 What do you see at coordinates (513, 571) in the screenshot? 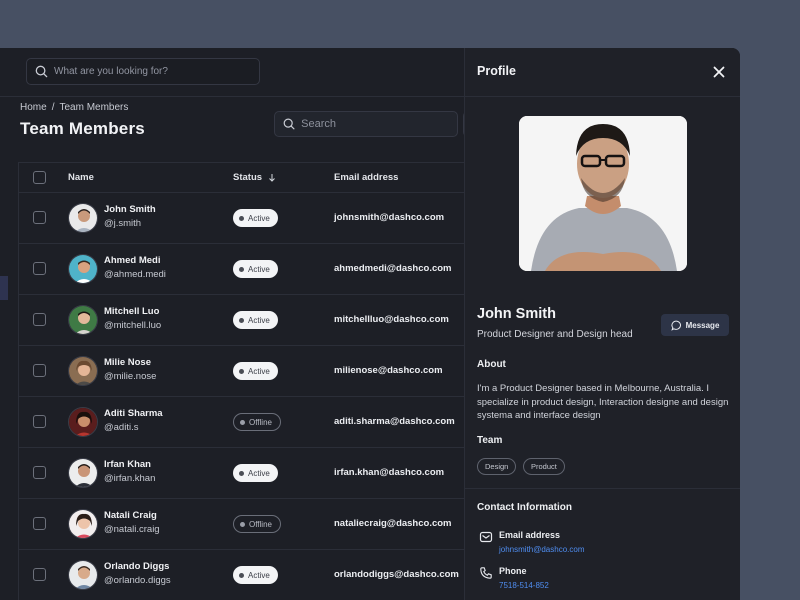
I see `phone-label: Phone` at bounding box center [513, 571].